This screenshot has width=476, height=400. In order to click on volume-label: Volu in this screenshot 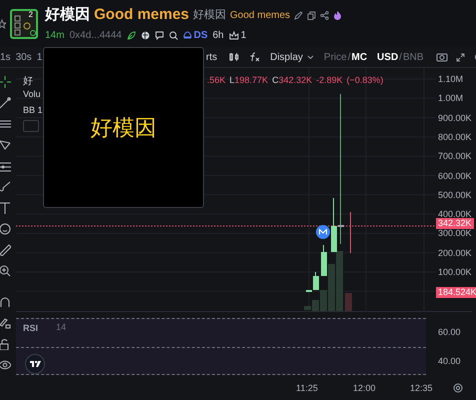, I will do `click(32, 94)`.